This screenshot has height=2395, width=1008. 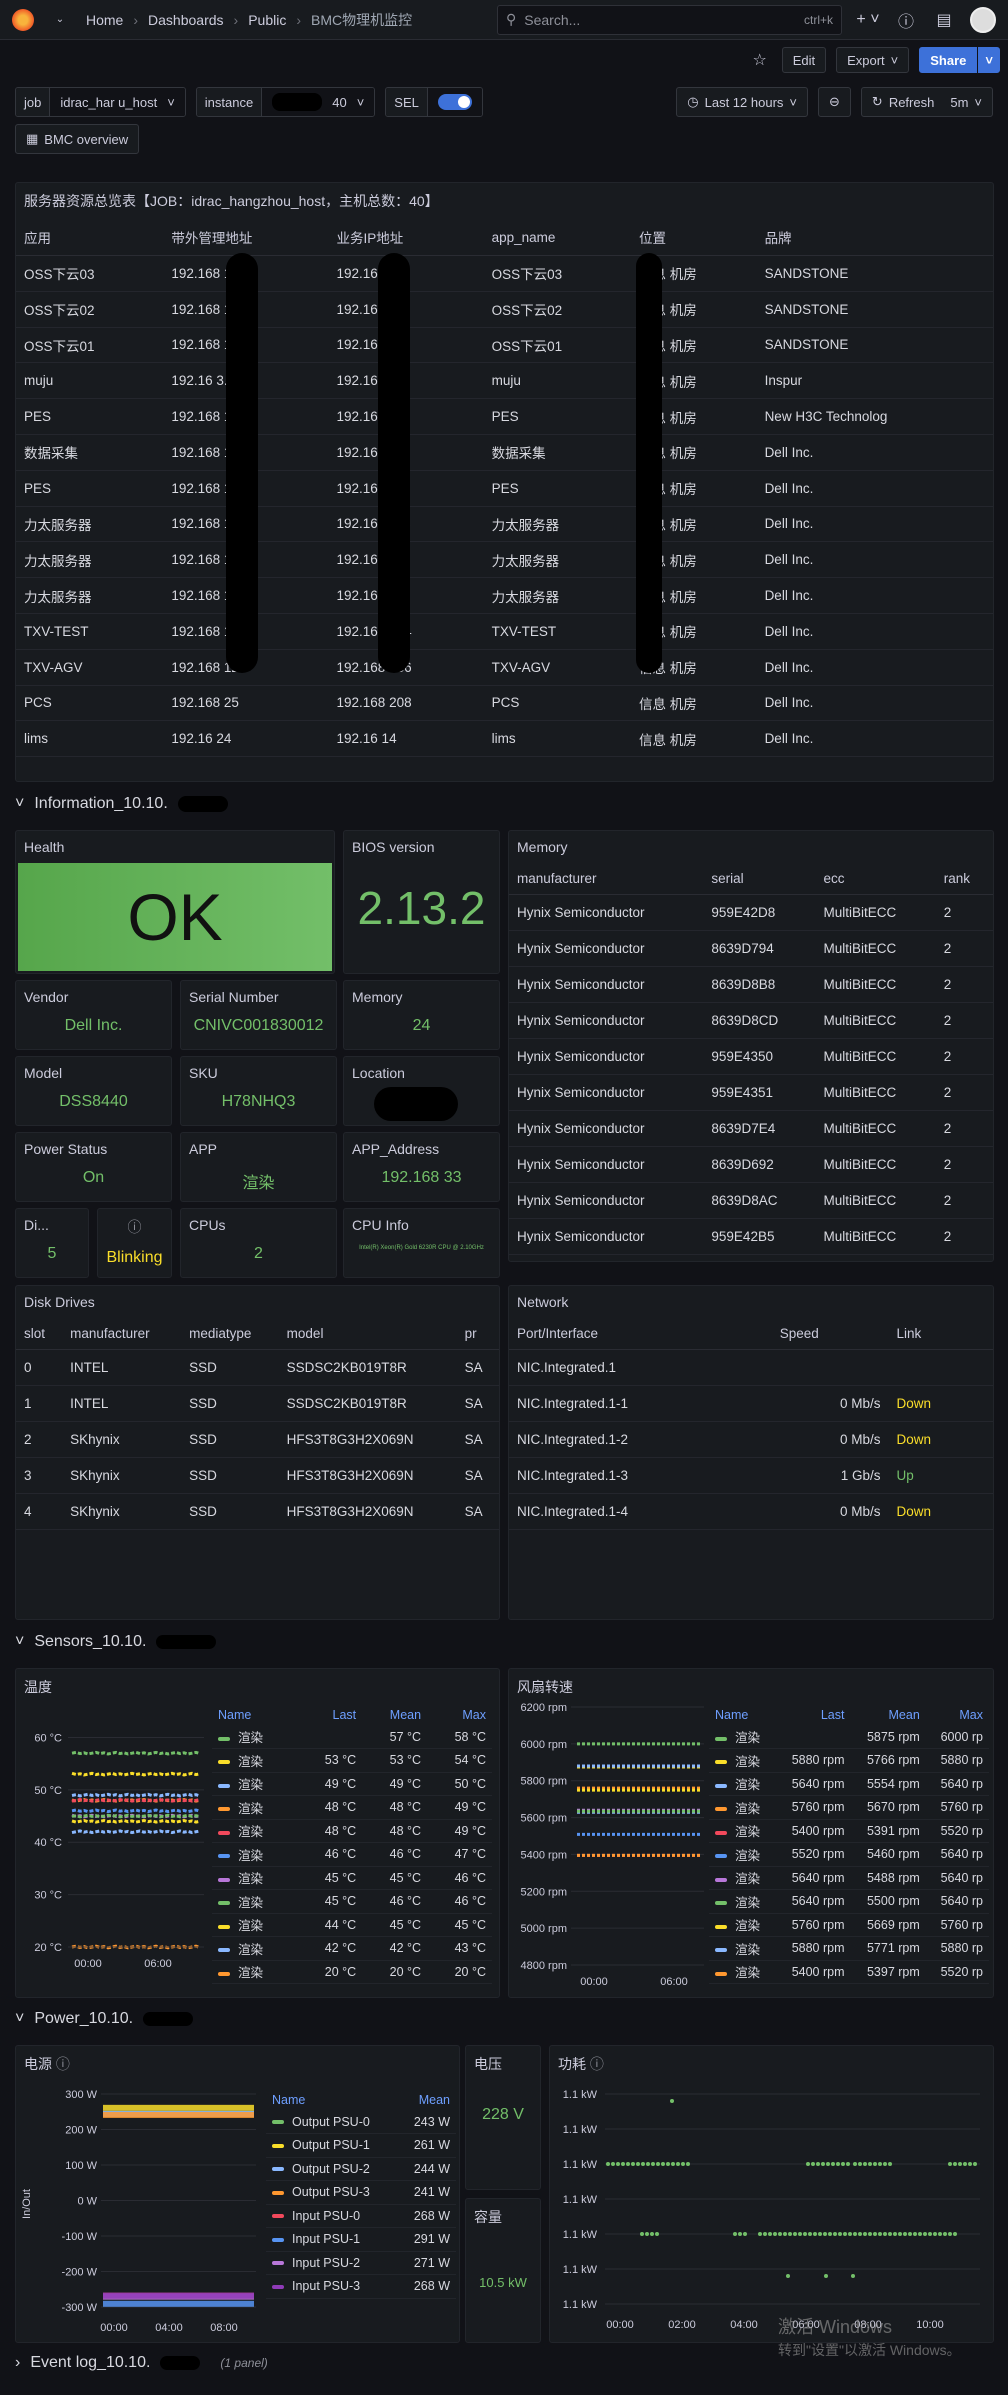 What do you see at coordinates (868, 20) in the screenshot?
I see `plus-icon: + ˅` at bounding box center [868, 20].